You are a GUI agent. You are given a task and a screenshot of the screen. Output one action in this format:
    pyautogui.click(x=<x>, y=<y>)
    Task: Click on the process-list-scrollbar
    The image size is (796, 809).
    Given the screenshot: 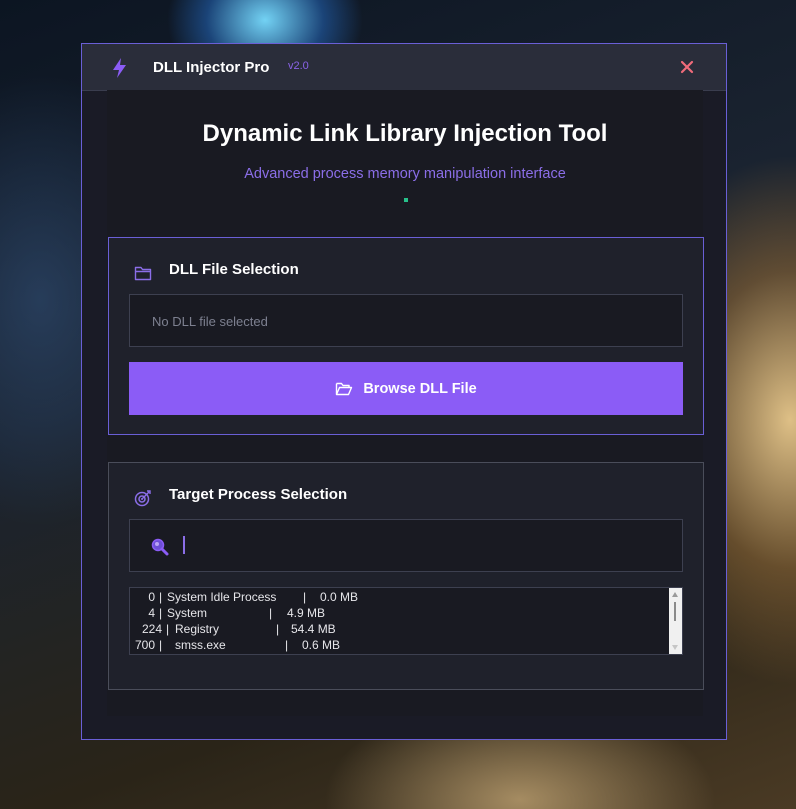 What is the action you would take?
    pyautogui.click(x=675, y=621)
    